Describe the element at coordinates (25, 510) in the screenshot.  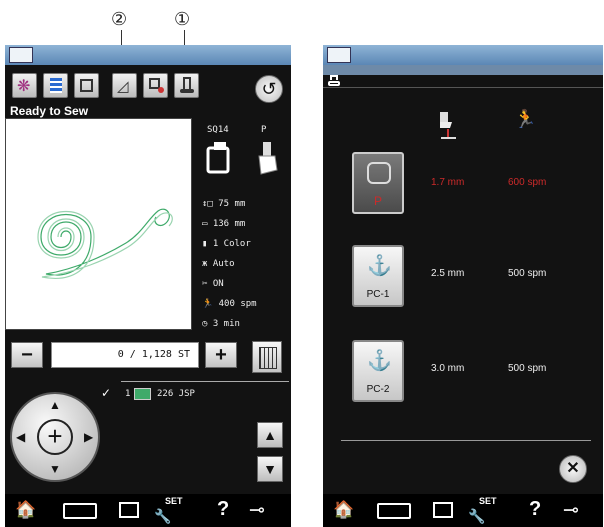
I see `home-icon: 🏠` at that location.